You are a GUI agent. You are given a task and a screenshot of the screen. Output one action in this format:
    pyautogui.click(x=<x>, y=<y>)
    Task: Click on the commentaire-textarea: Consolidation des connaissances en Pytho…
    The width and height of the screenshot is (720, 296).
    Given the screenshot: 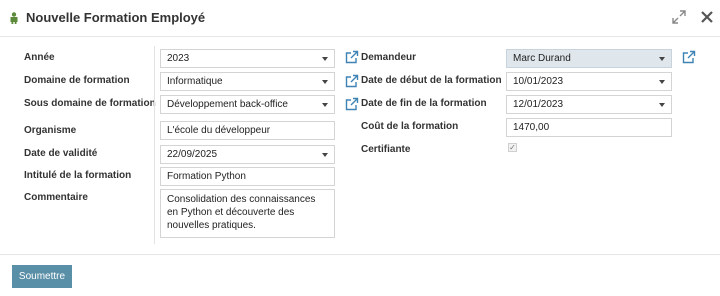 What is the action you would take?
    pyautogui.click(x=247, y=213)
    